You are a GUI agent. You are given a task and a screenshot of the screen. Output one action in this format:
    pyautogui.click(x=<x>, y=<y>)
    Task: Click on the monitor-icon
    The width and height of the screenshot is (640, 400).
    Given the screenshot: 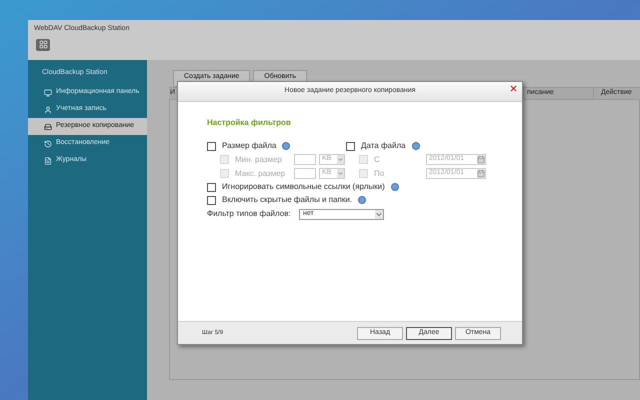 What is the action you would take?
    pyautogui.click(x=48, y=92)
    